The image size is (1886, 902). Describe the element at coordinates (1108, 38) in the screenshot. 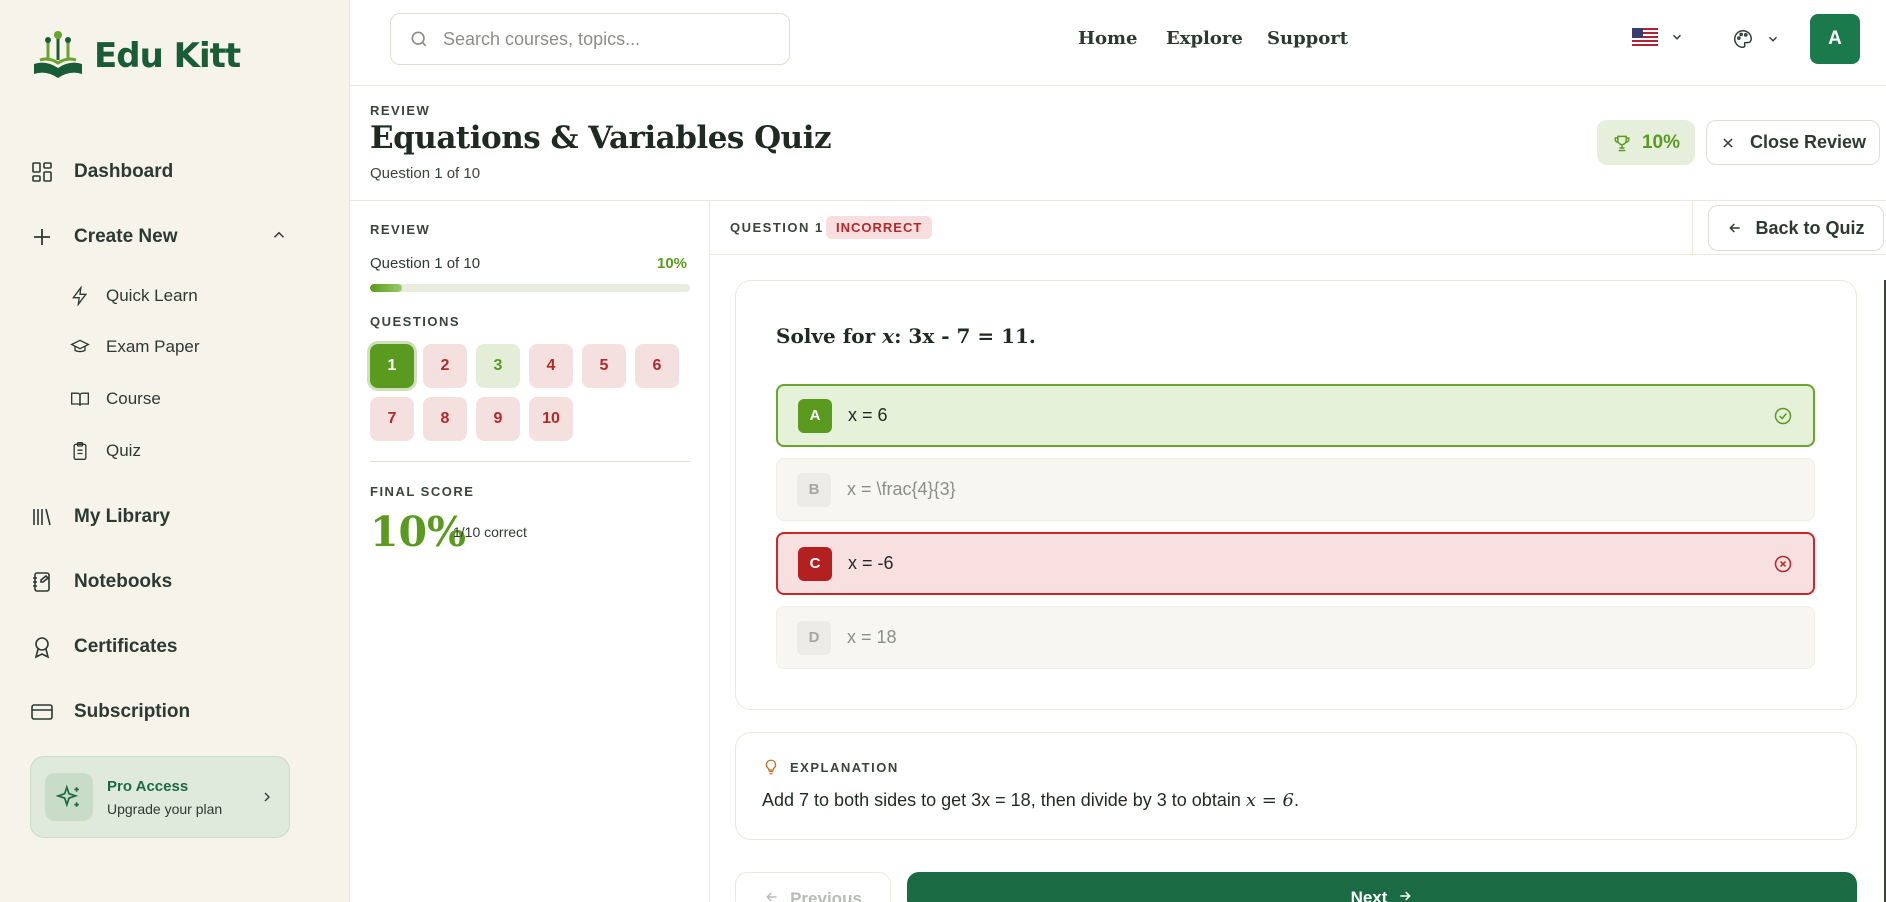

I see `nav-home: Home` at that location.